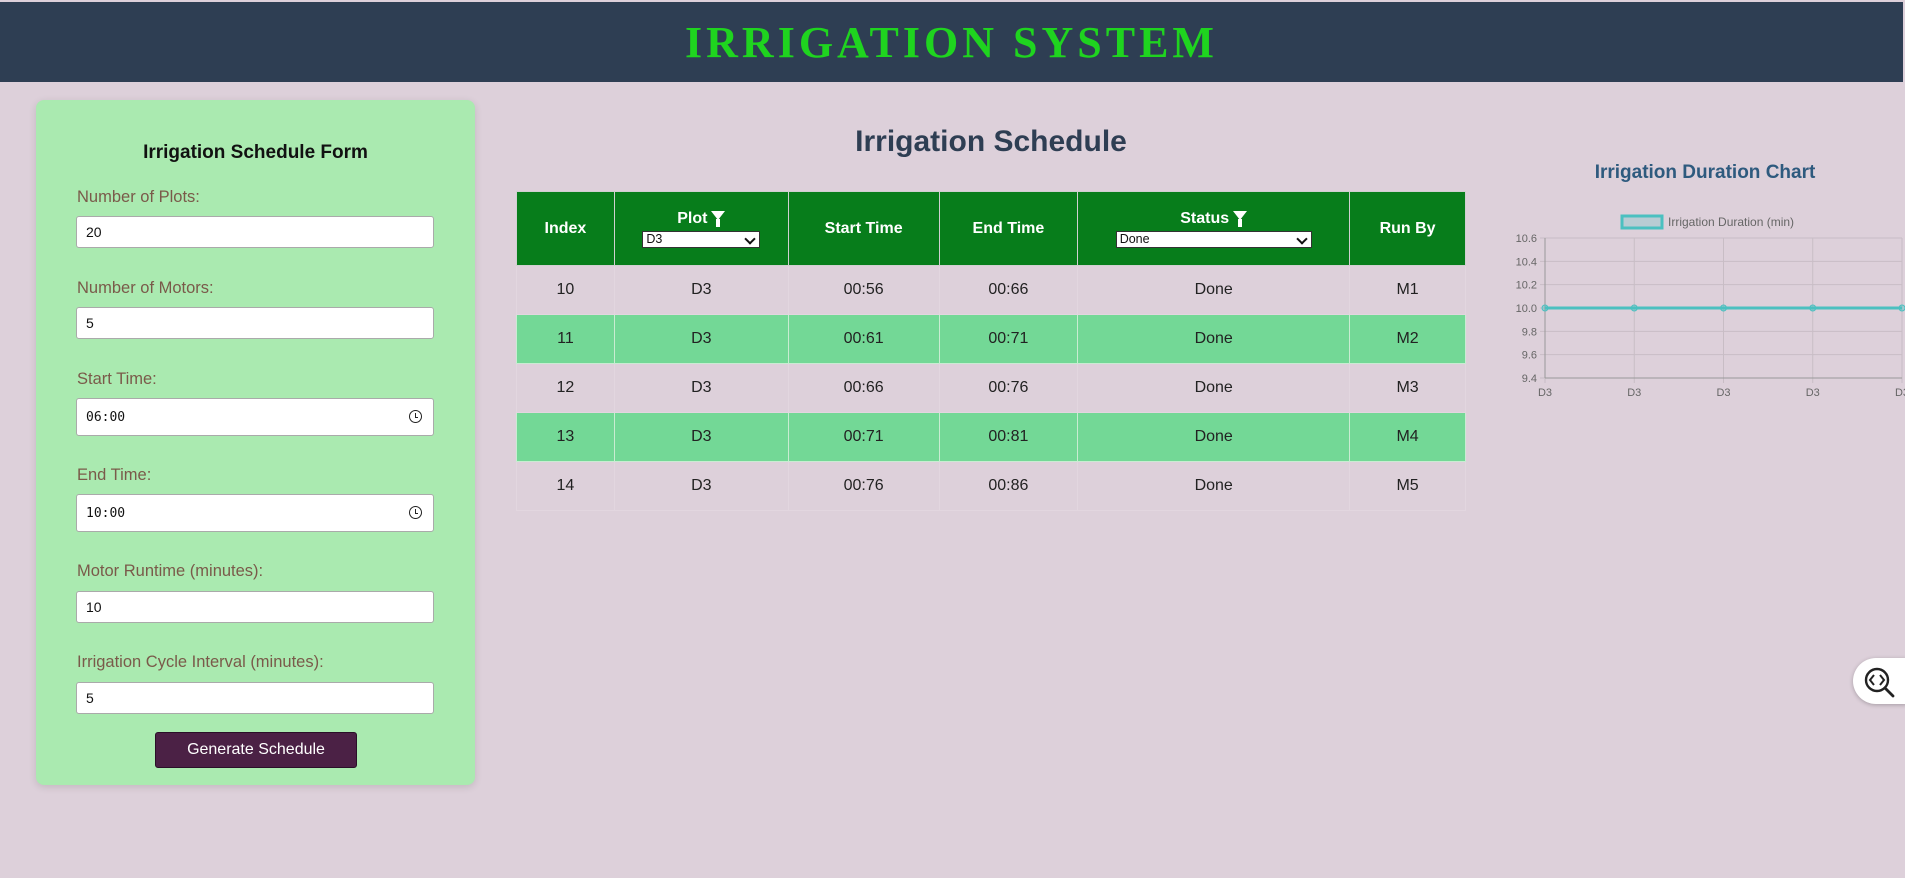  I want to click on legend-label: Irrigation Duration (min), so click(1731, 222).